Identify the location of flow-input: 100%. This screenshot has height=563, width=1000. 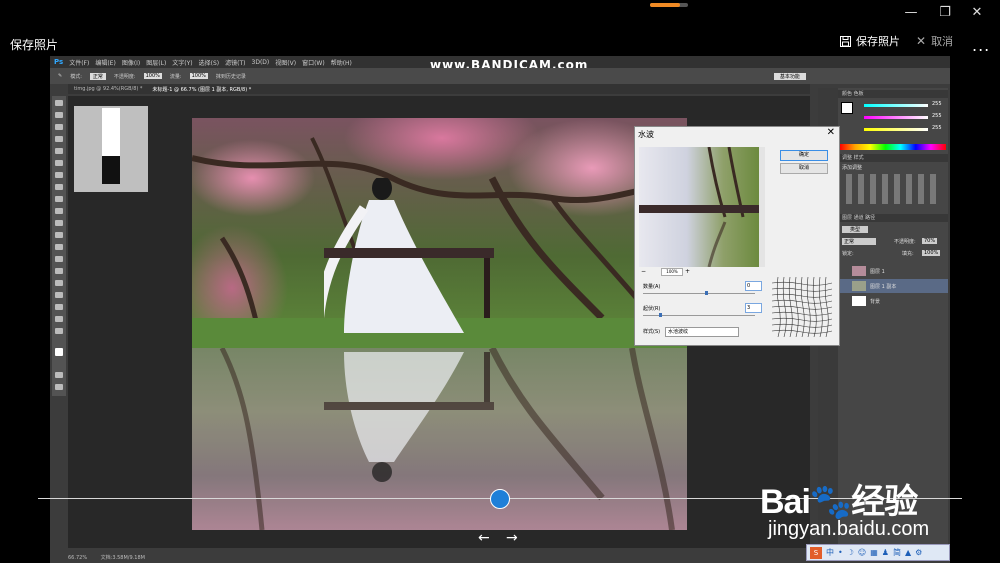
(198, 76).